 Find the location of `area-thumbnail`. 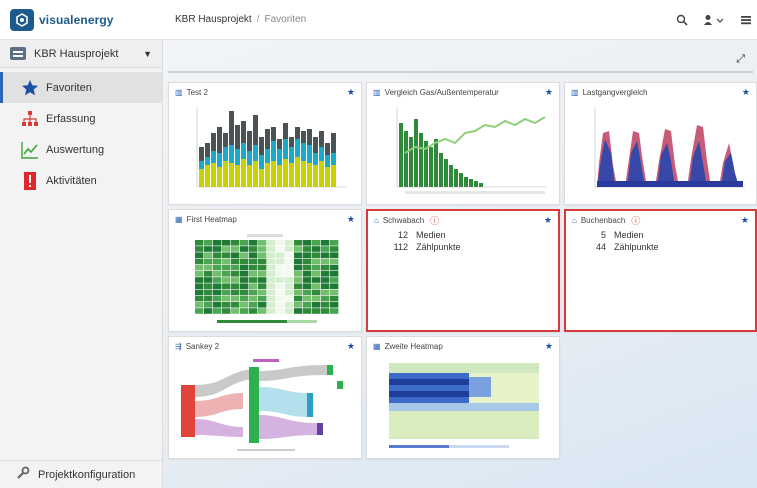

area-thumbnail is located at coordinates (669, 147).